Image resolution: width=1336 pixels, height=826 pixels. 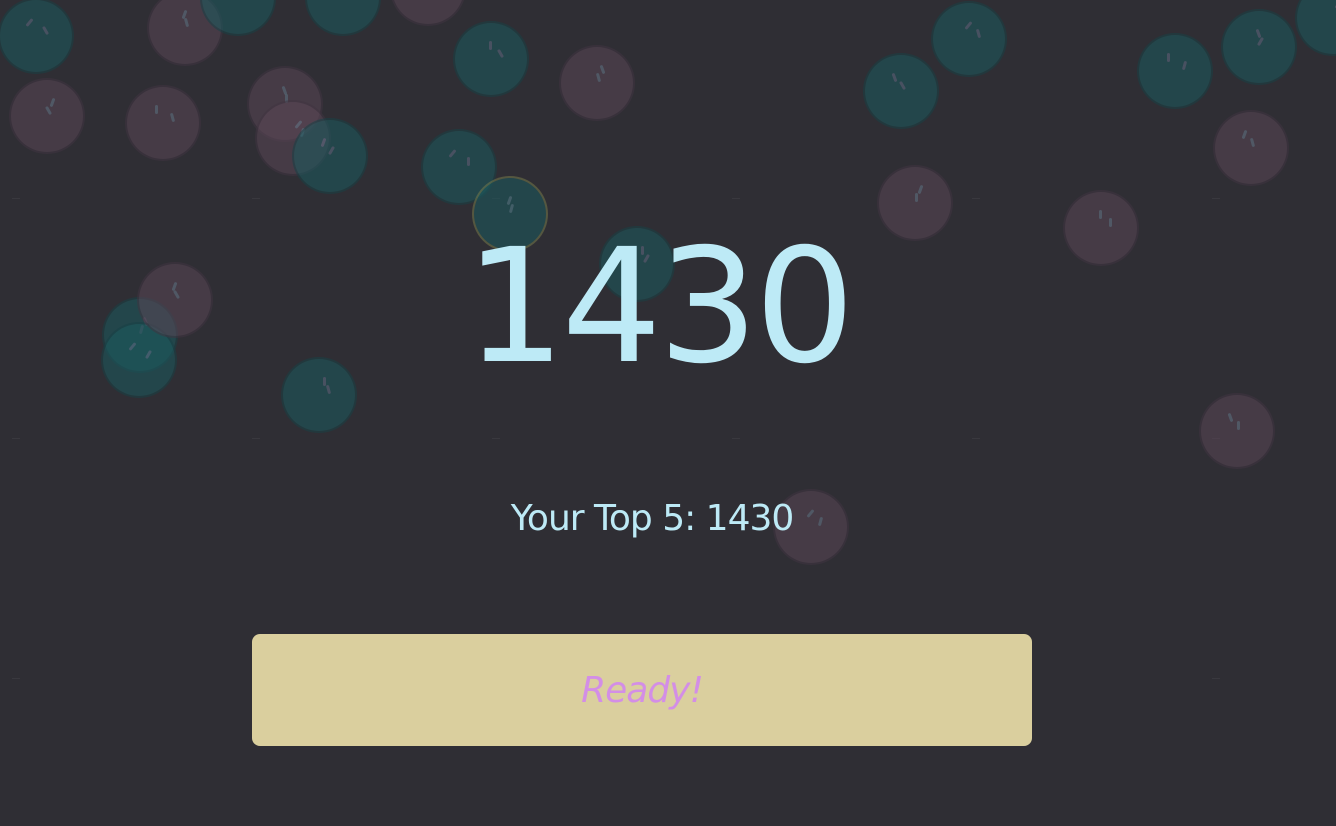 I want to click on ready-button: Ready!, so click(x=642, y=690).